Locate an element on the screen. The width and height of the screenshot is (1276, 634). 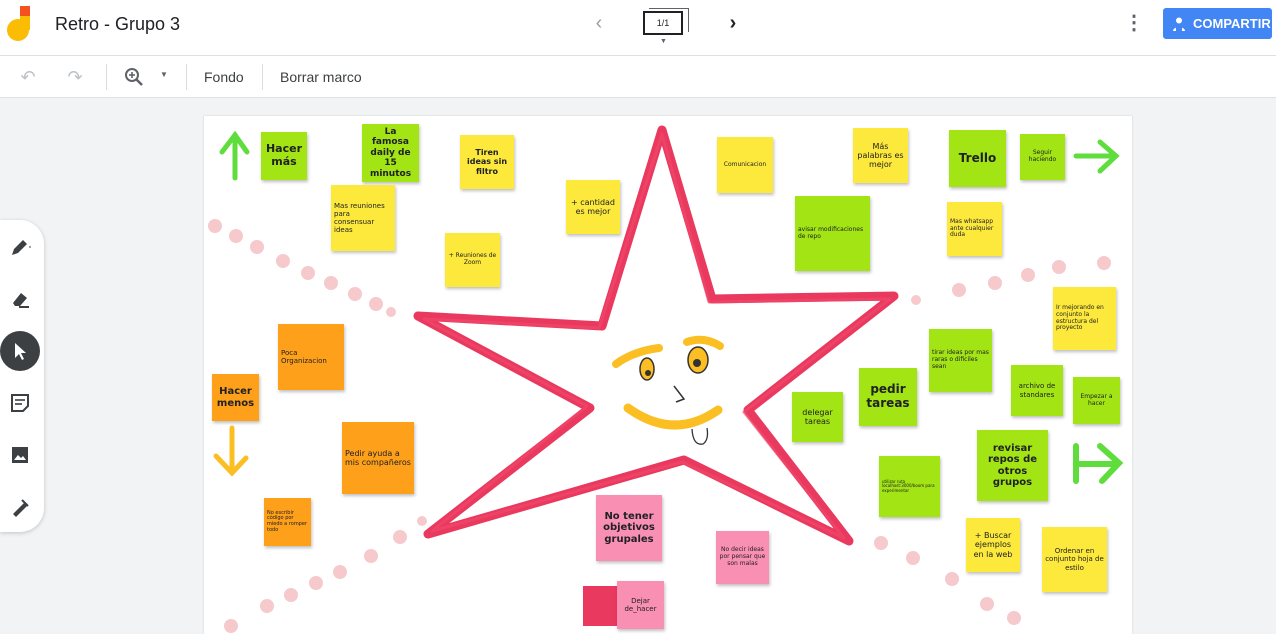
laser-tool-button is located at coordinates (20, 507).